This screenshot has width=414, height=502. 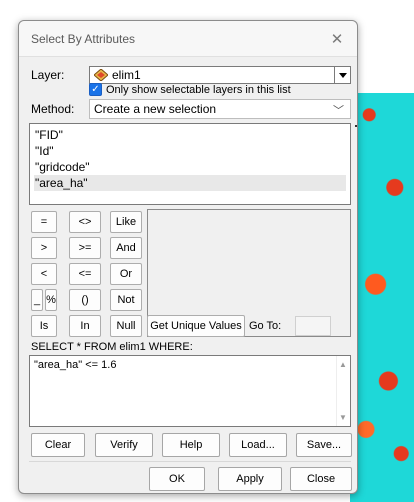 I want to click on map-canvas, so click(x=382, y=260).